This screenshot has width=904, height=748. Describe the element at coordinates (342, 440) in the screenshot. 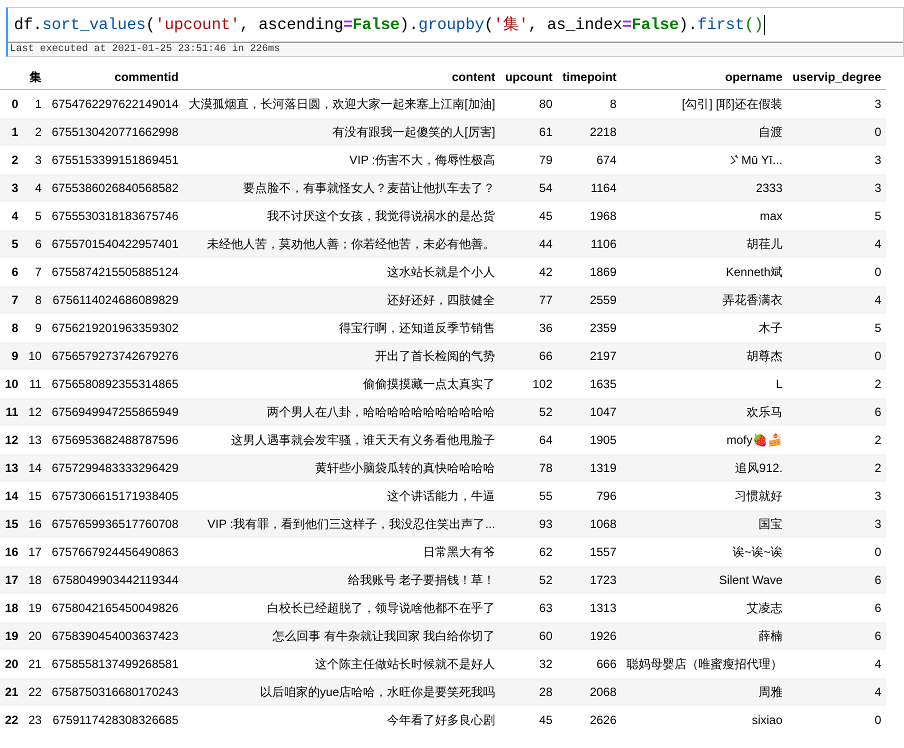

I see `table-cell: 这男人遇事就会发牢骚，谁天天有义务看他甩脸子` at that location.